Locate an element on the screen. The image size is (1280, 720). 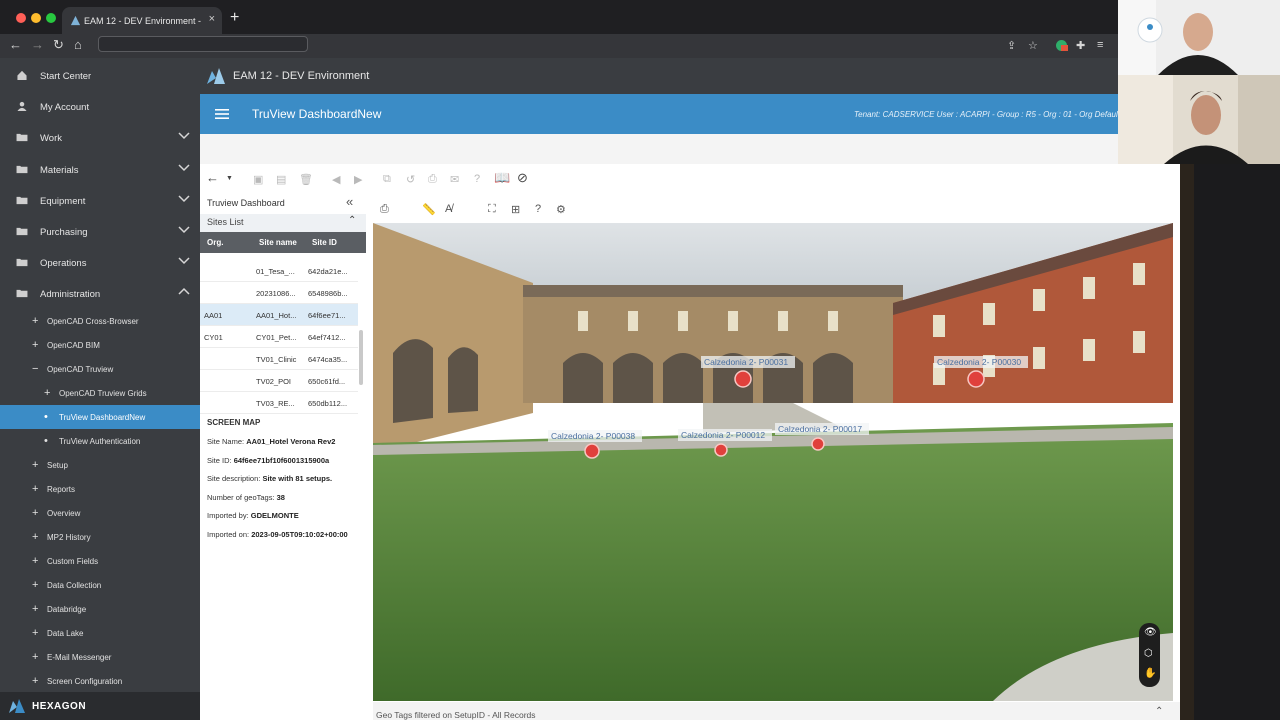
forward-icon: → is located at coordinates (37, 44).